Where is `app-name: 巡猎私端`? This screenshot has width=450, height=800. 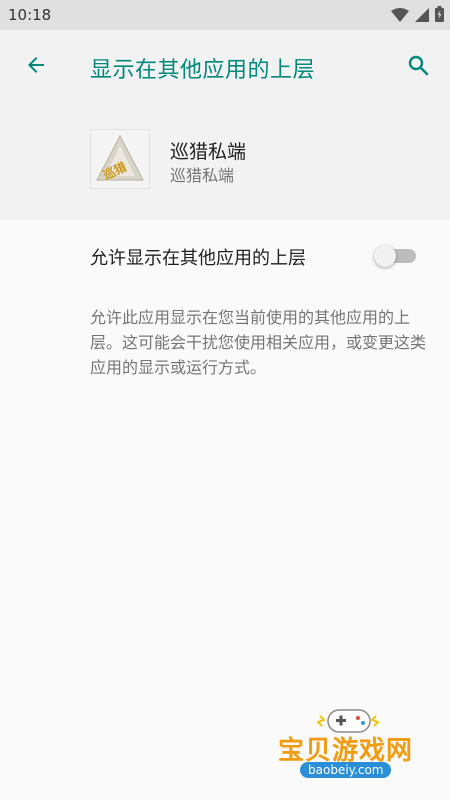 app-name: 巡猎私端 is located at coordinates (208, 152).